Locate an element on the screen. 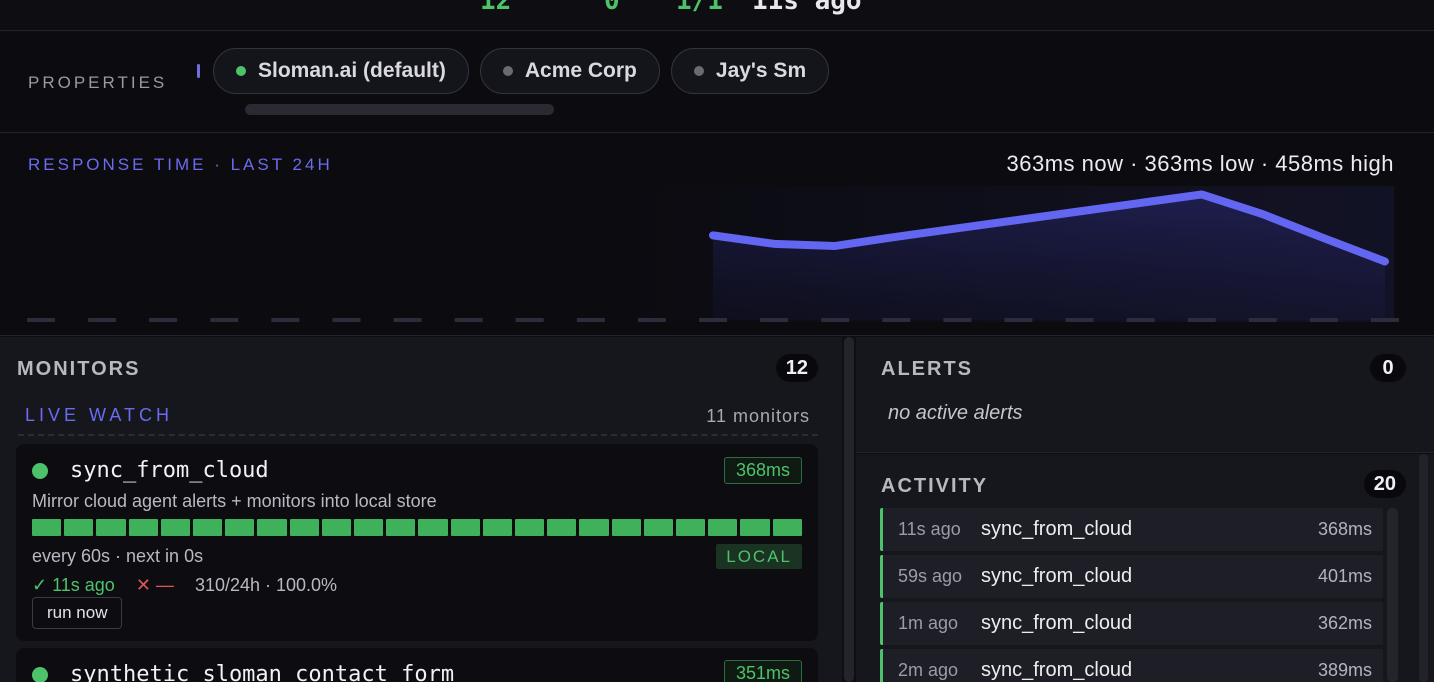 Image resolution: width=1434 pixels, height=682 pixels. live-watch-count: 11 monitors is located at coordinates (758, 416).